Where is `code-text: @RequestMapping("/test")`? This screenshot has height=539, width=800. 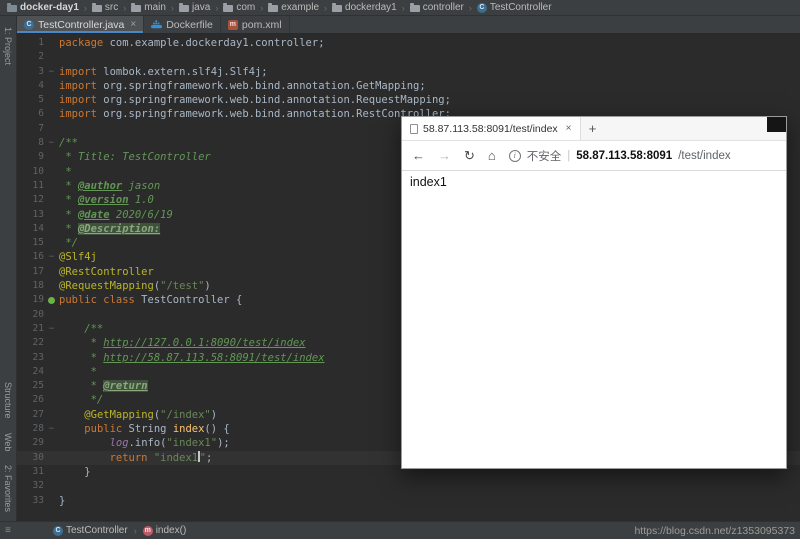 code-text: @RequestMapping("/test") is located at coordinates (135, 286).